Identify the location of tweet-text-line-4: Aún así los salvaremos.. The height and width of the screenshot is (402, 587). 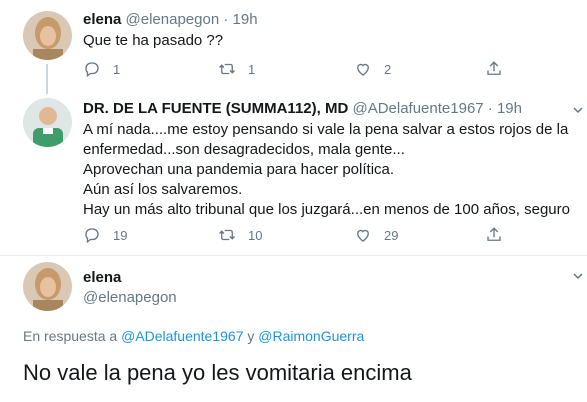
(163, 189).